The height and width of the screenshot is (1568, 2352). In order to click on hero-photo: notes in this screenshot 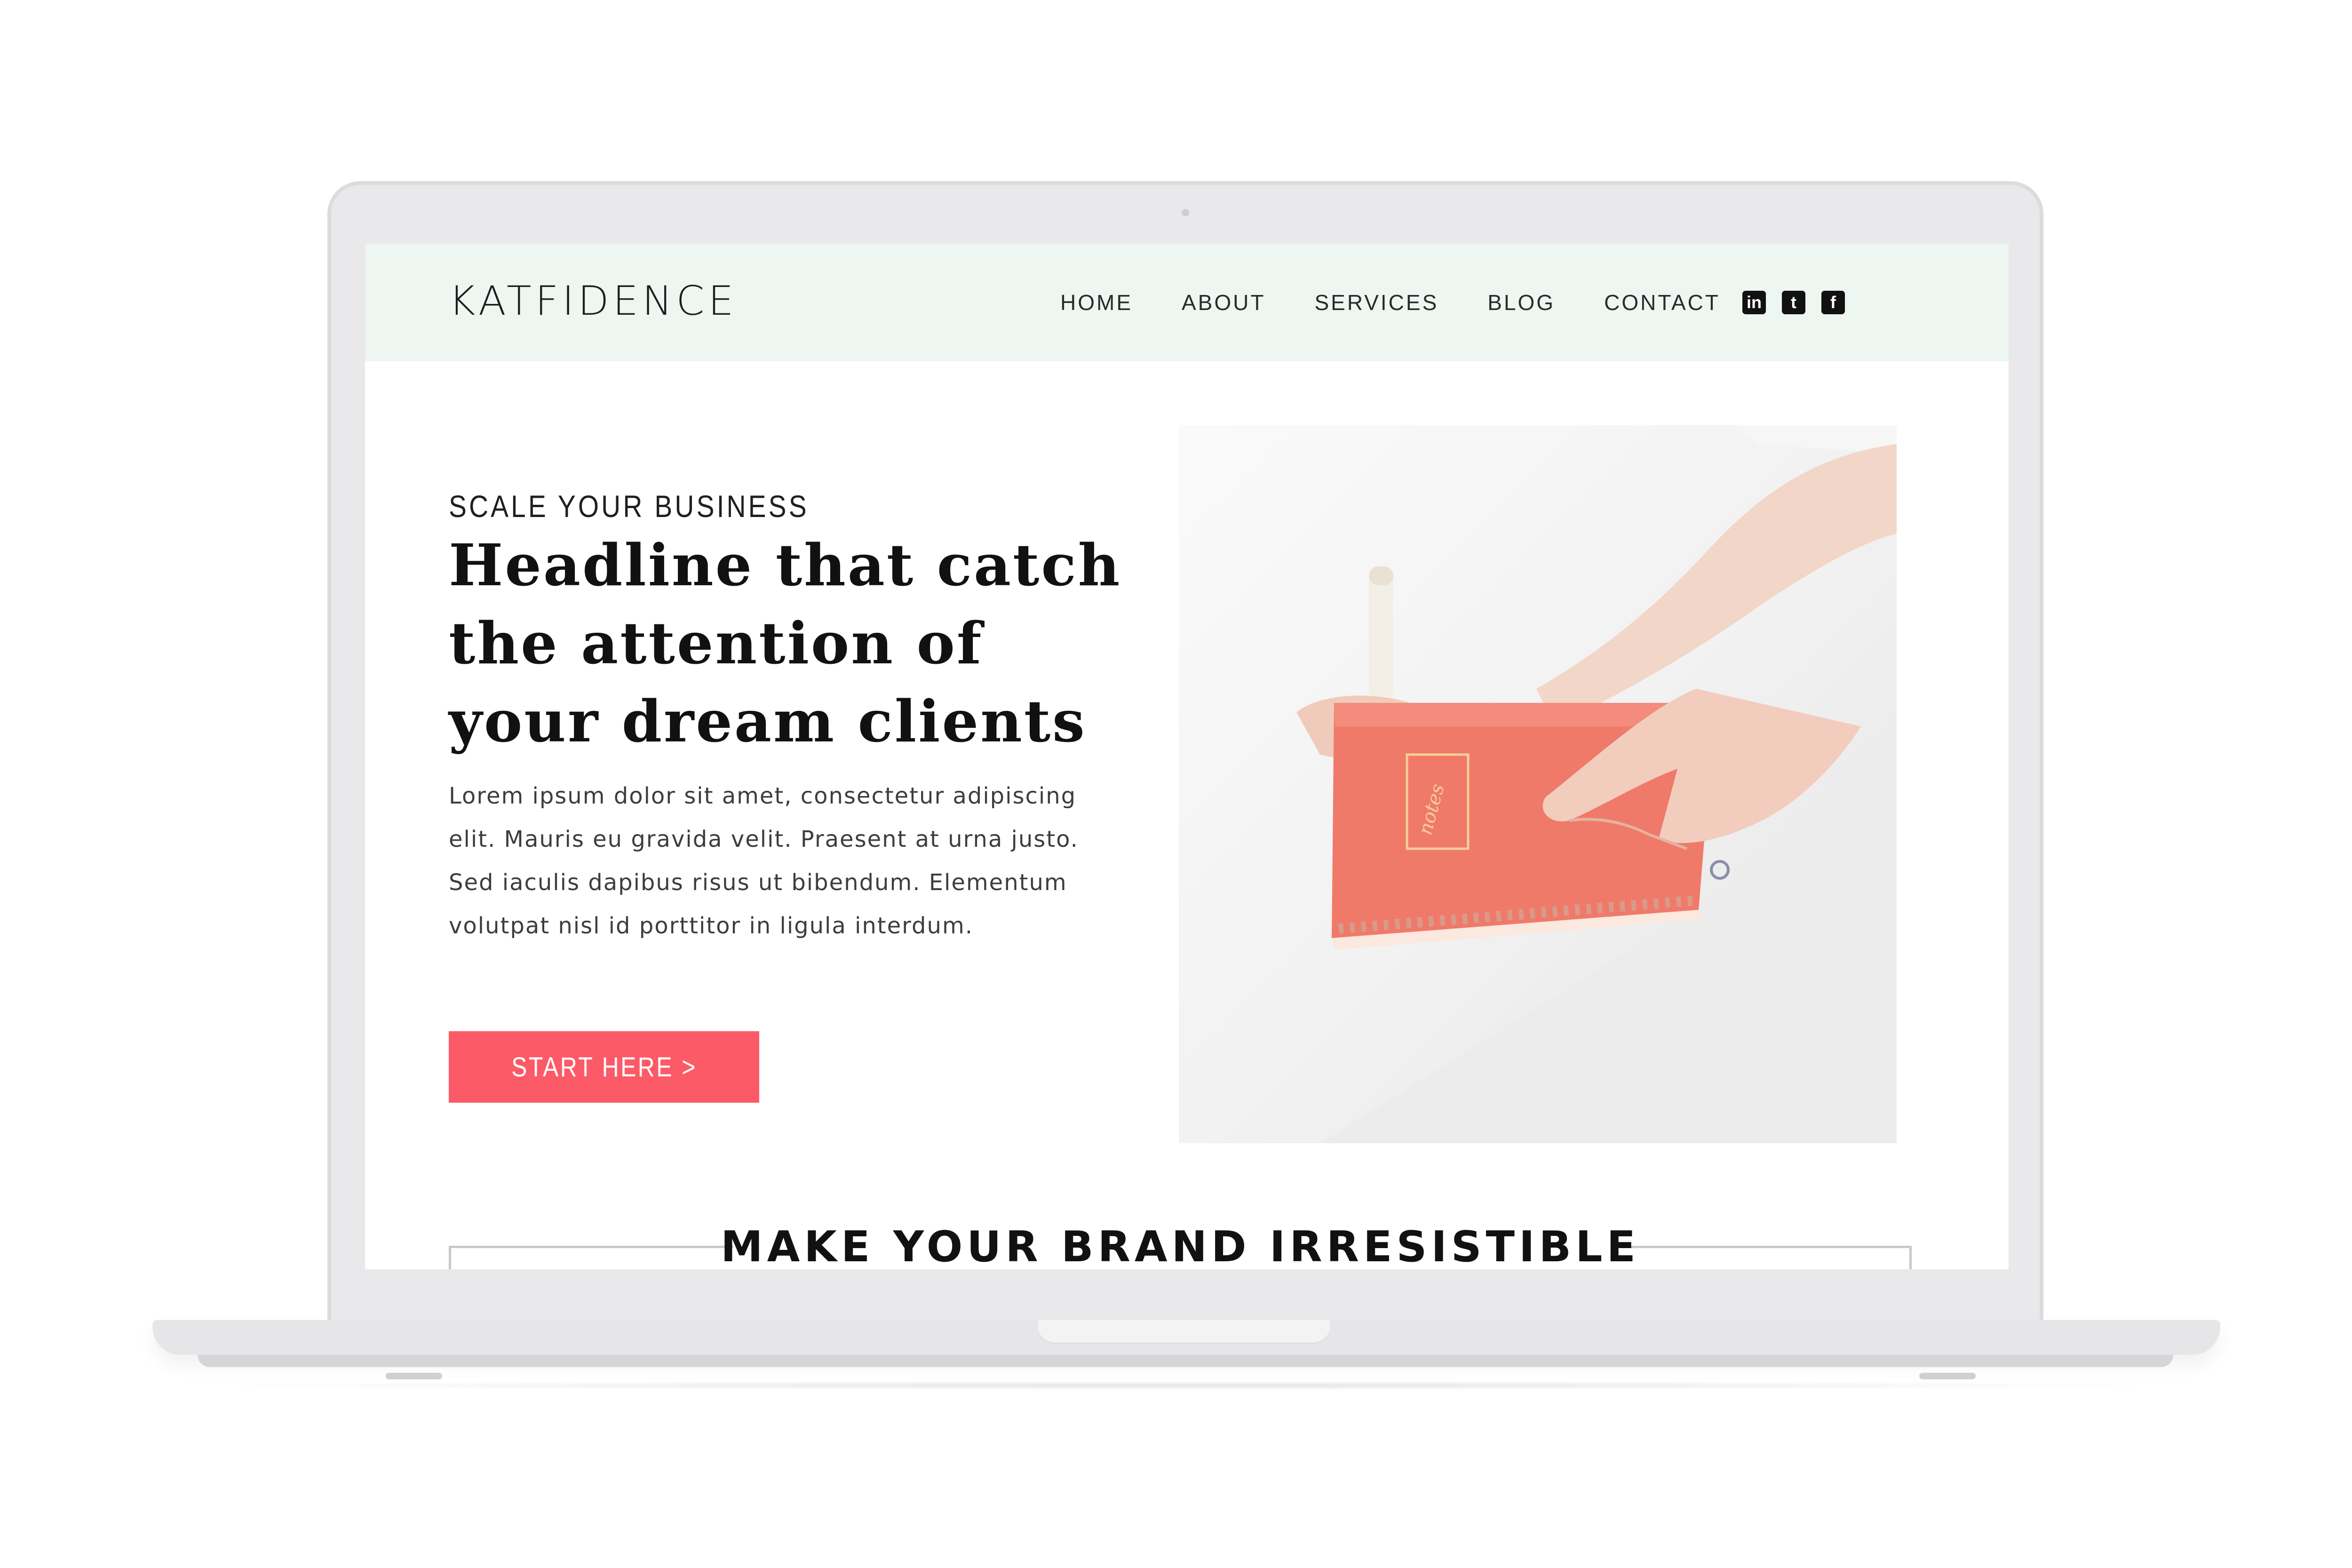, I will do `click(1538, 784)`.